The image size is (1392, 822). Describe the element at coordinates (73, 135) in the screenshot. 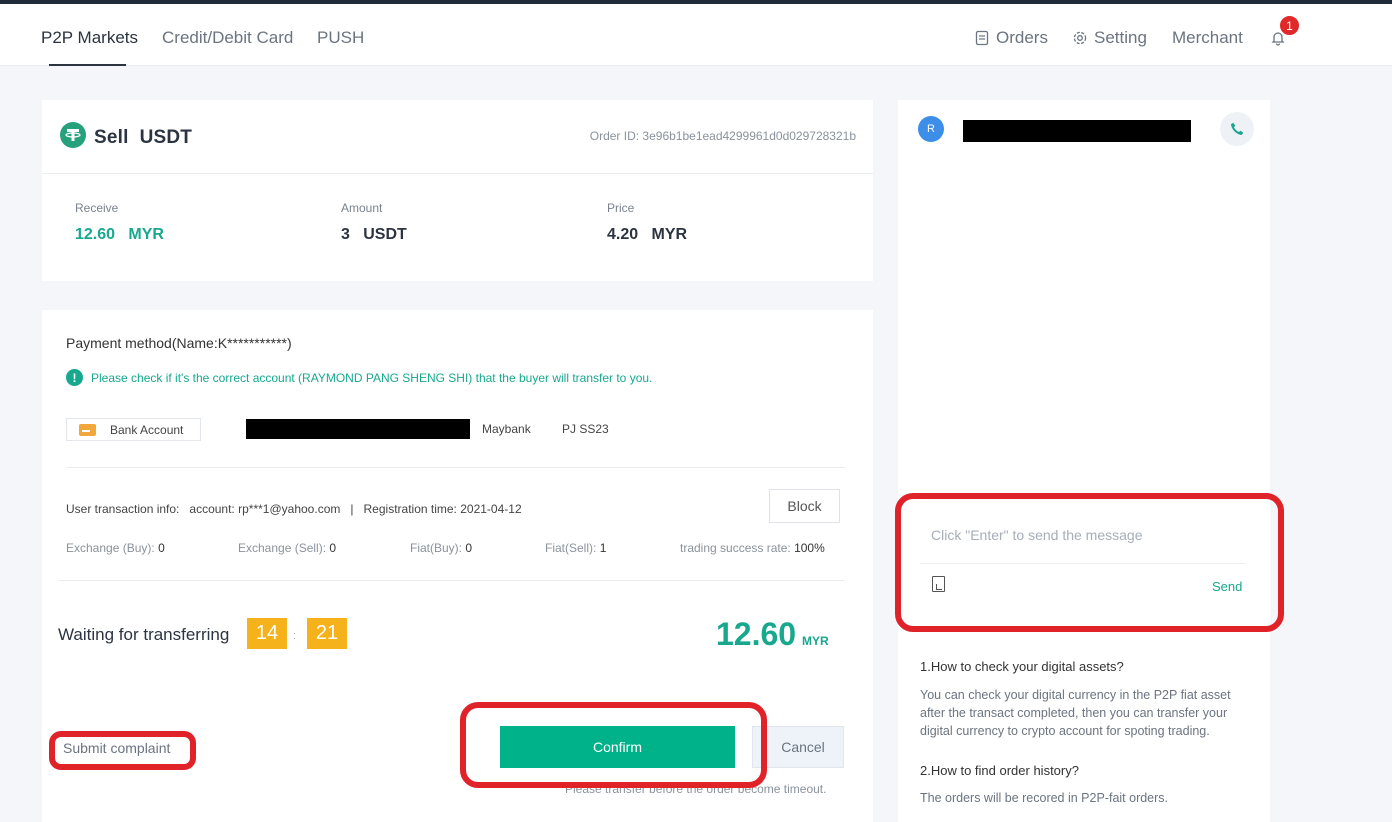

I see `usdt-icon` at that location.